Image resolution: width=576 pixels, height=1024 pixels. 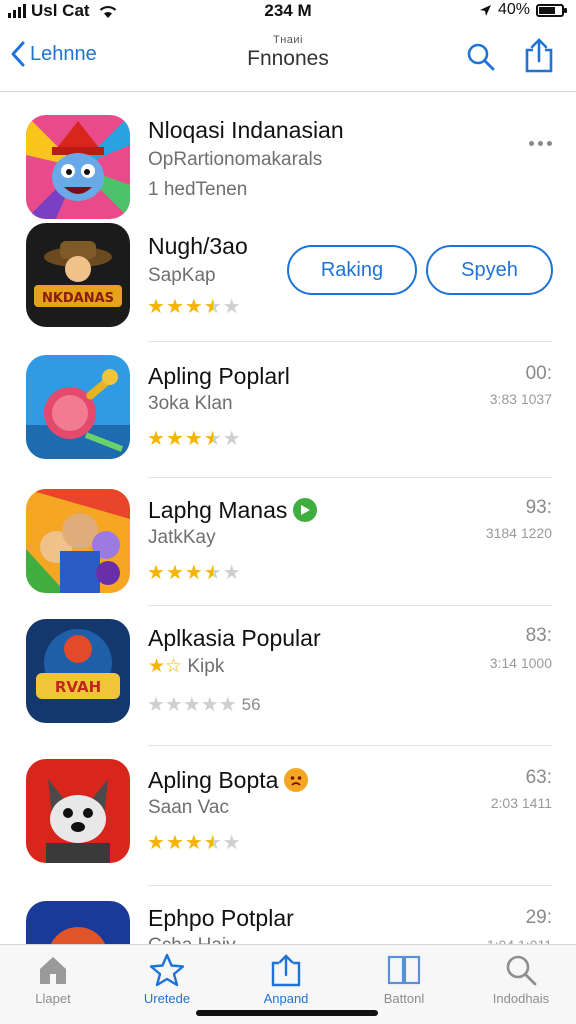 I want to click on battery-percent: 40%, so click(x=513, y=9).